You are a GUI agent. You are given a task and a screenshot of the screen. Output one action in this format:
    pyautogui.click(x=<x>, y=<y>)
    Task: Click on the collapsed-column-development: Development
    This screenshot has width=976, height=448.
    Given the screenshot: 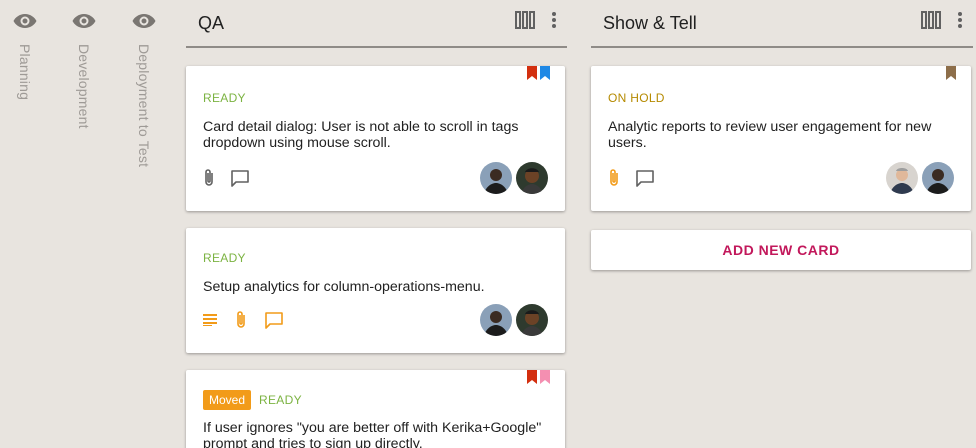 What is the action you would take?
    pyautogui.click(x=84, y=224)
    